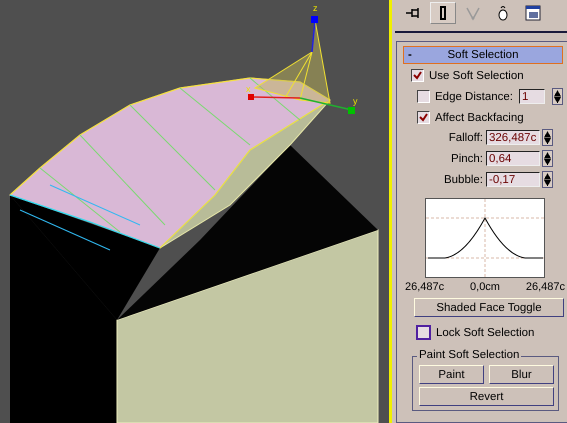  What do you see at coordinates (443, 13) in the screenshot?
I see `command-panel-tab` at bounding box center [443, 13].